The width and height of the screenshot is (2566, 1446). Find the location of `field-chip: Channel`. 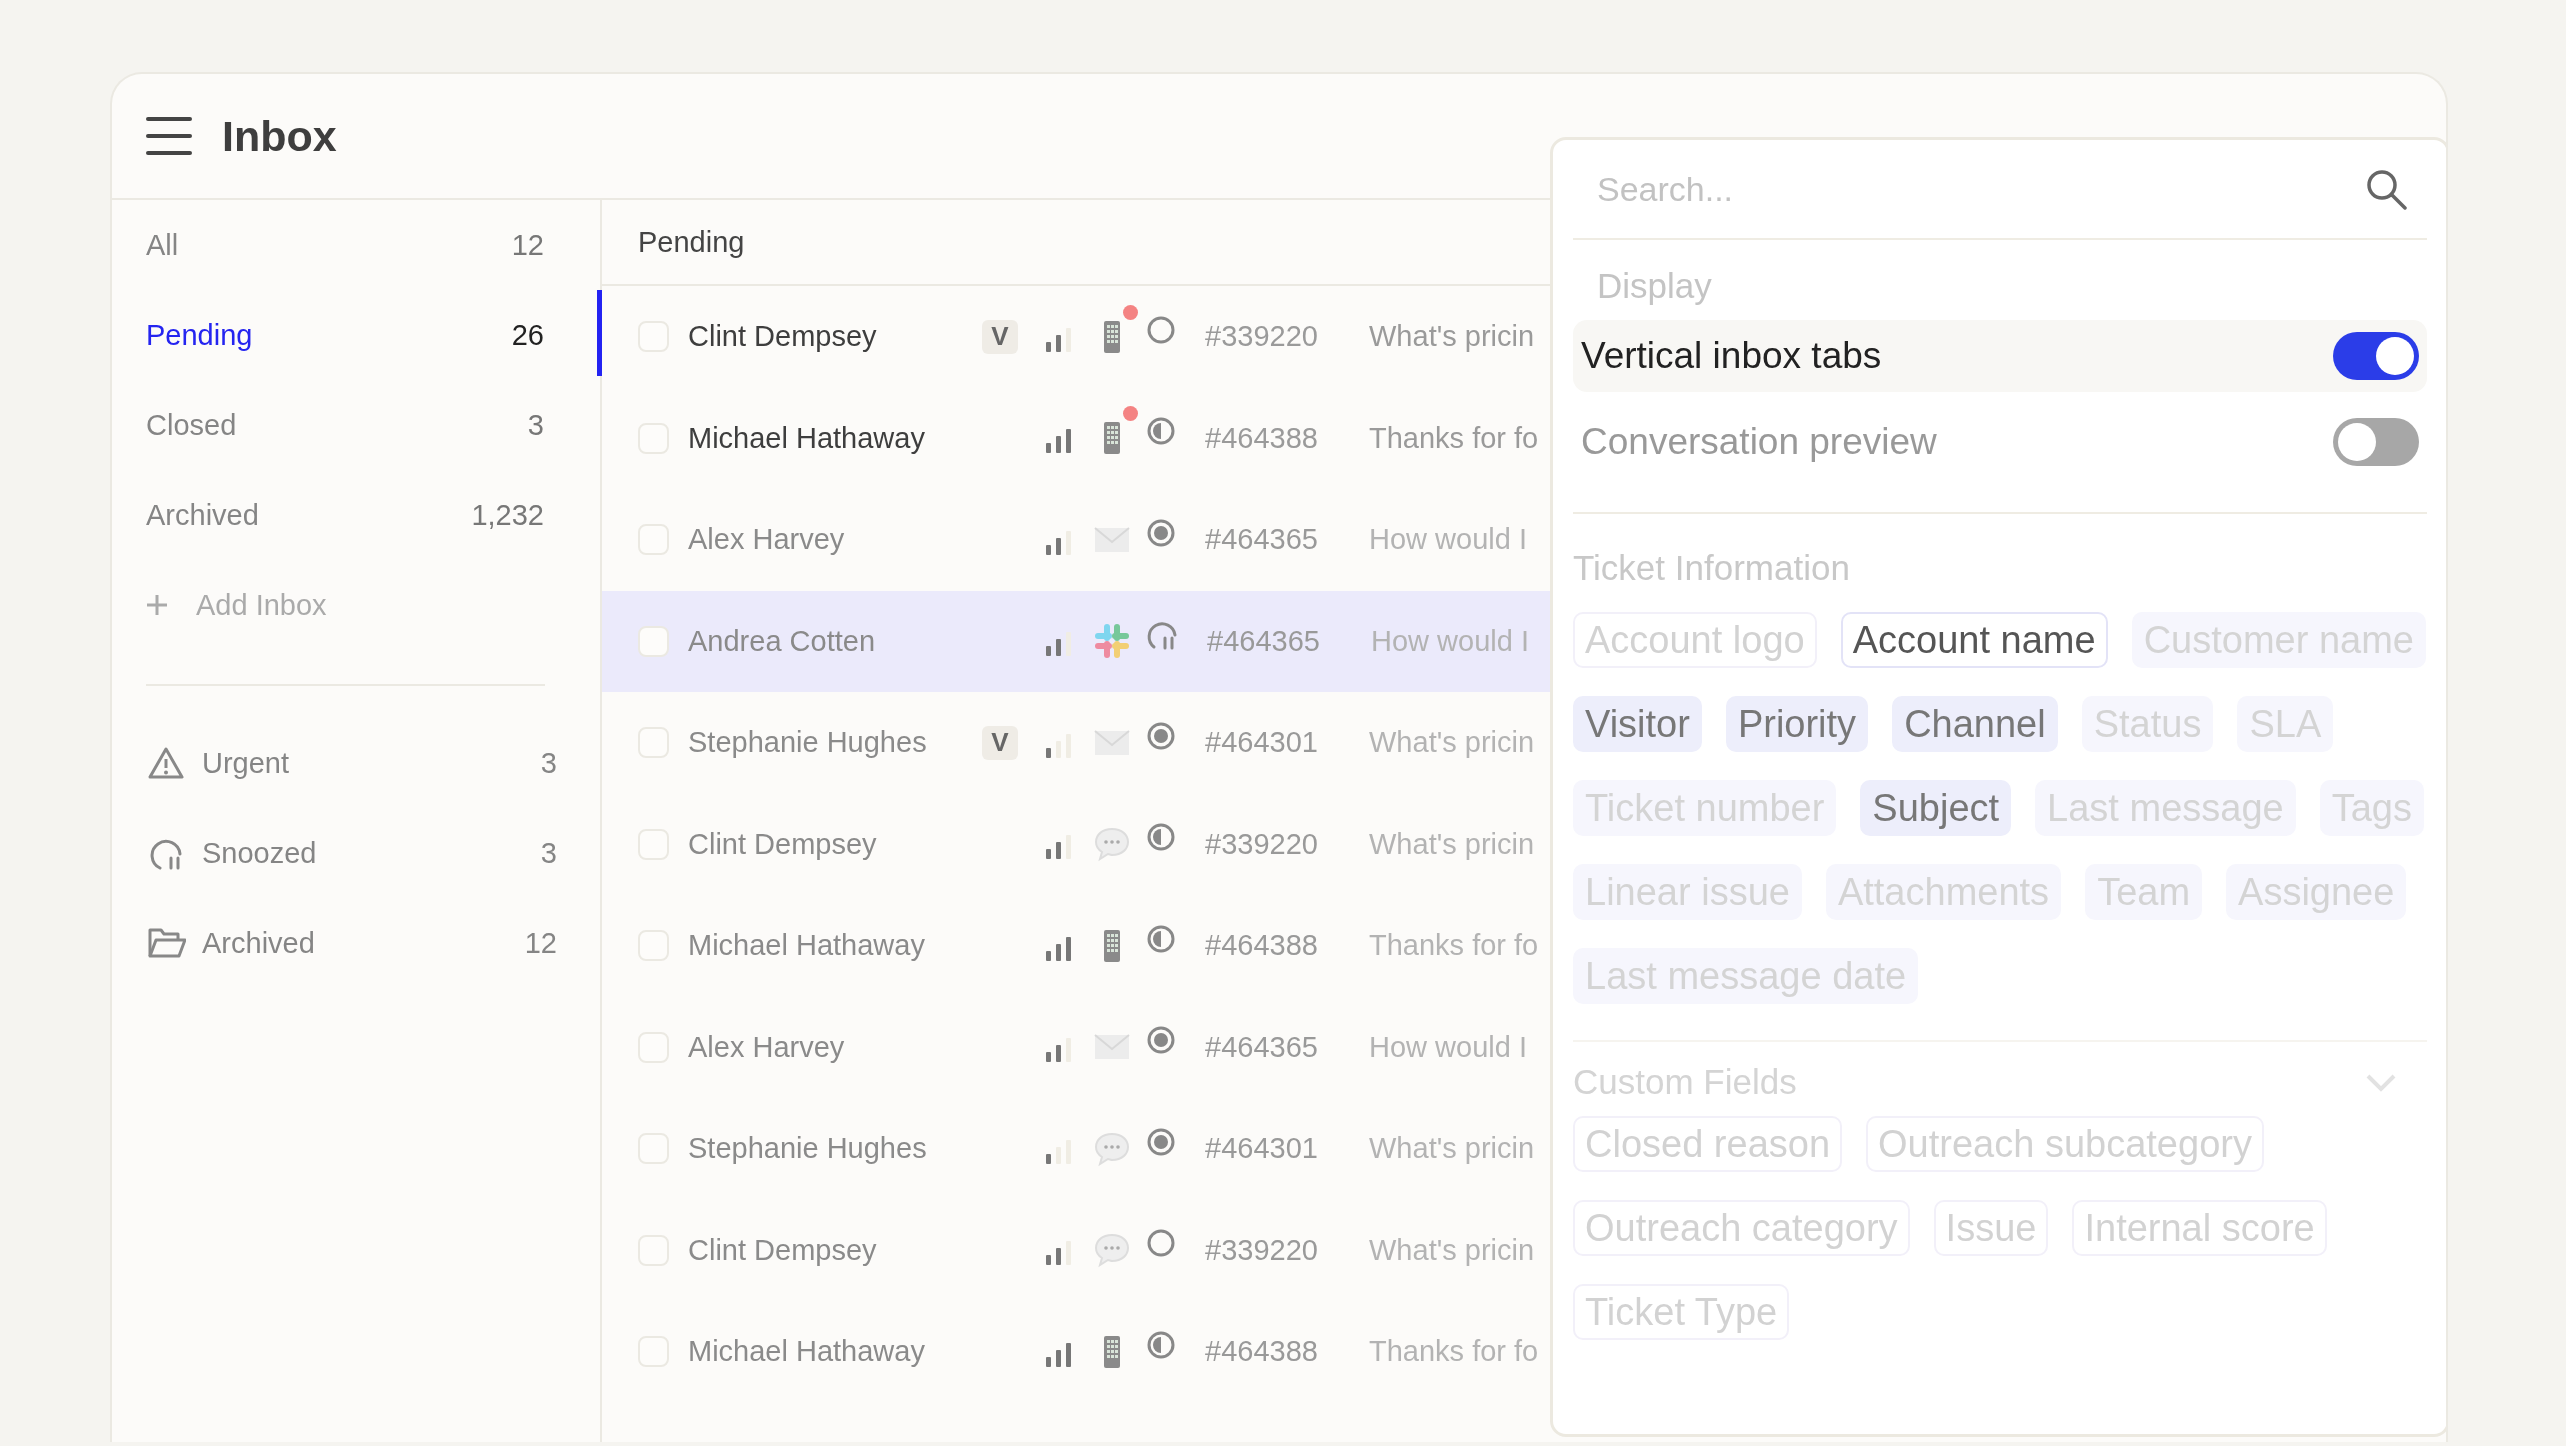

field-chip: Channel is located at coordinates (1975, 724).